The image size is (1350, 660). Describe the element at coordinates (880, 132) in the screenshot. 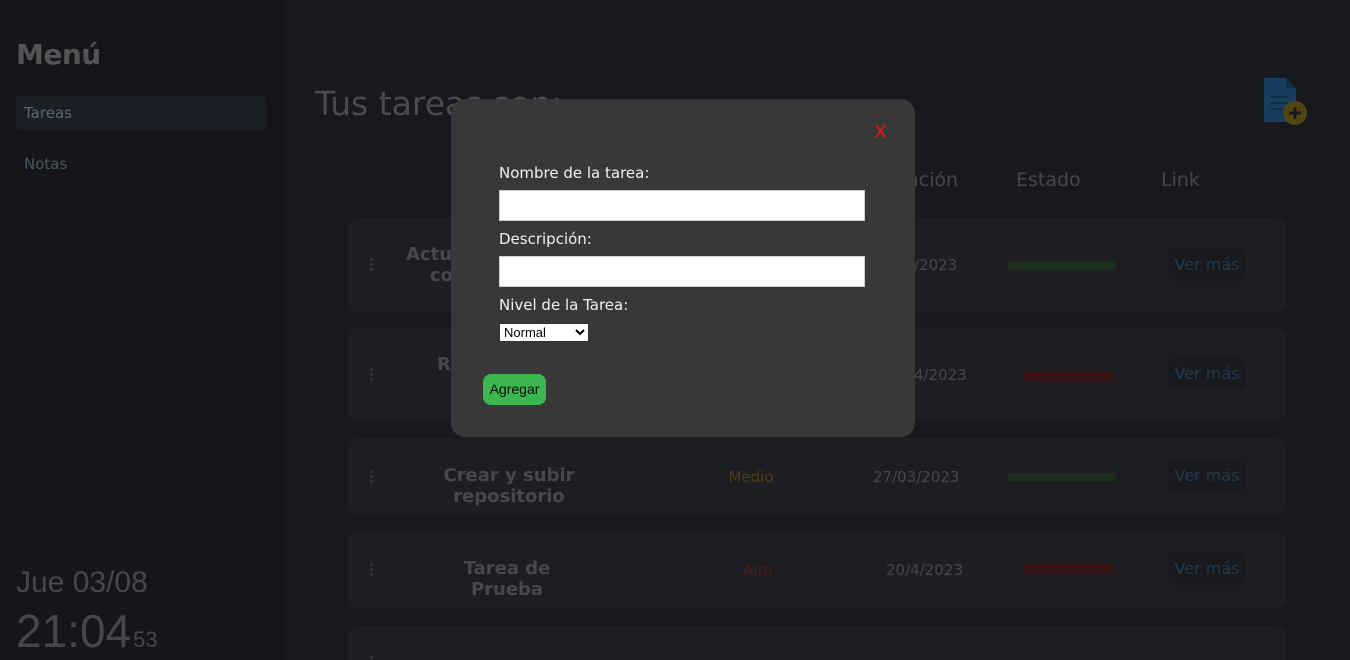

I see `close-button: X` at that location.